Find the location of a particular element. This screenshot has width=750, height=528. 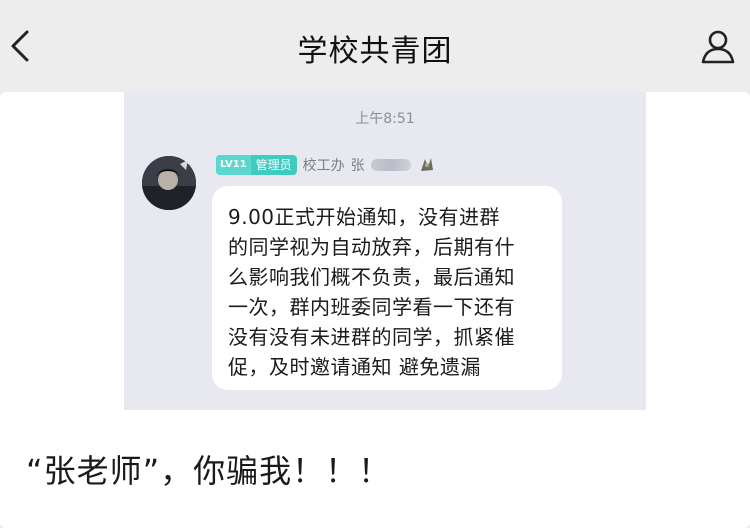

message-line: 促，及时邀请通知 避免遗漏 is located at coordinates (354, 367).